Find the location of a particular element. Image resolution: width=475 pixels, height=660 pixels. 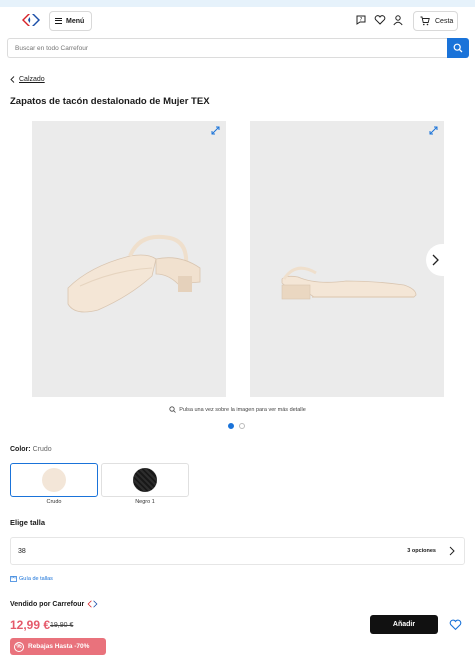

search-button is located at coordinates (458, 48).